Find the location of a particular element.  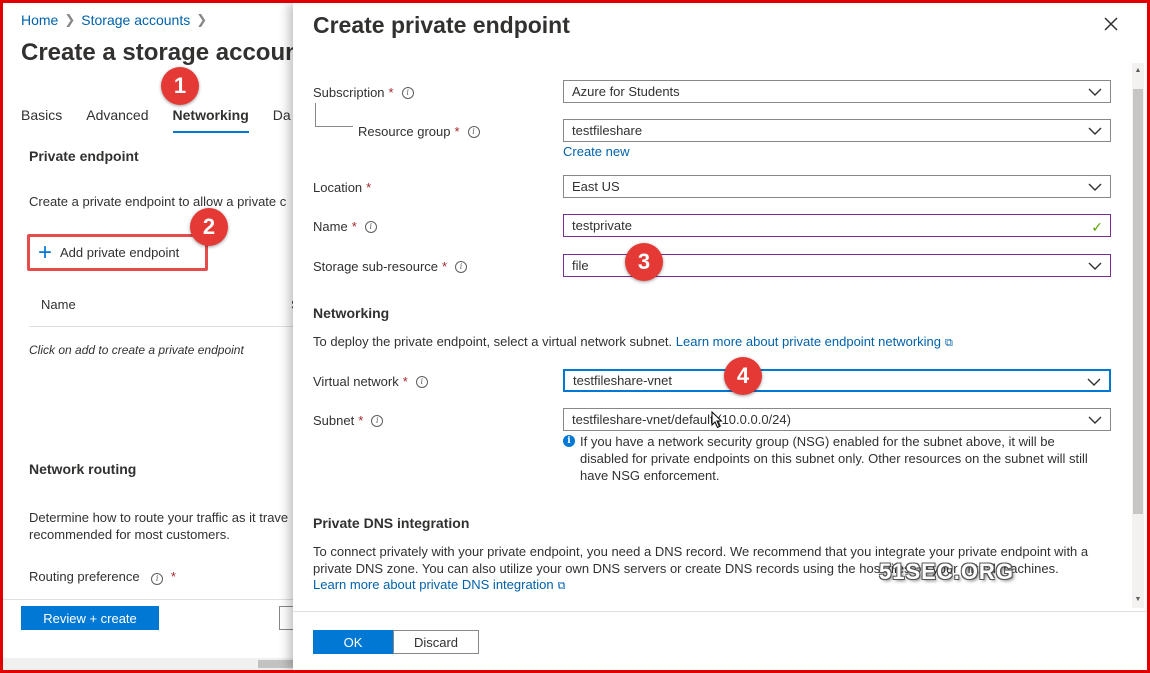

breadcrumb: Home ❯ Storage accounts ❯ is located at coordinates (114, 20).